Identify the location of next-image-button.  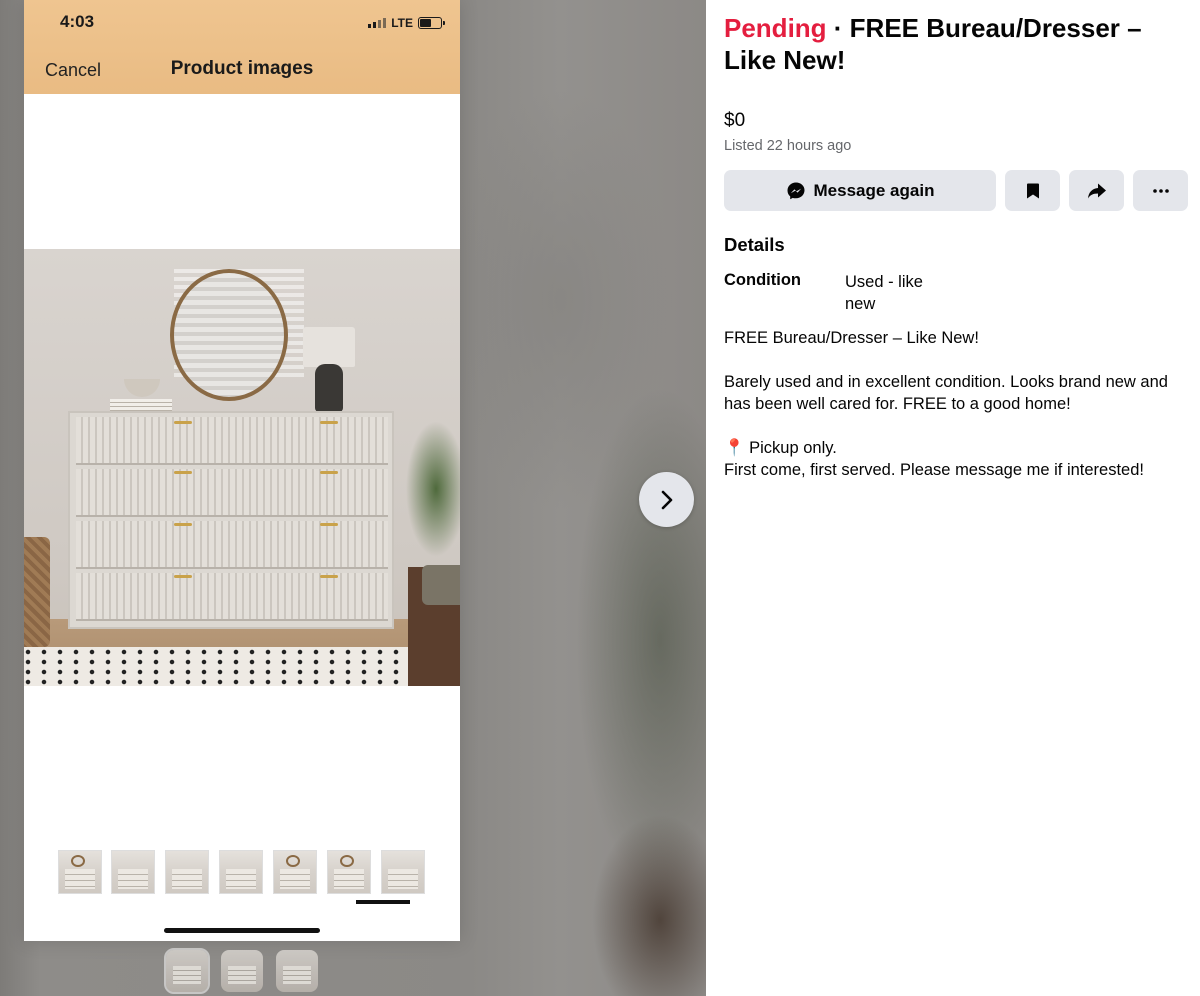
(666, 499).